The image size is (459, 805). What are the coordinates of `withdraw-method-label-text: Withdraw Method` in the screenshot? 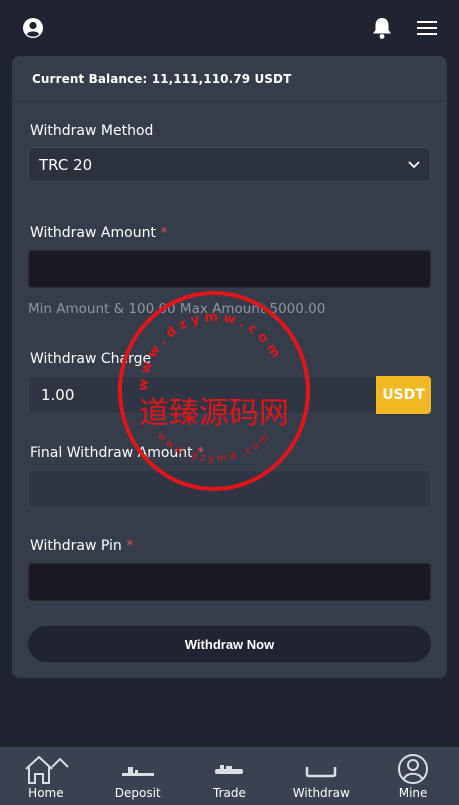 It's located at (92, 131).